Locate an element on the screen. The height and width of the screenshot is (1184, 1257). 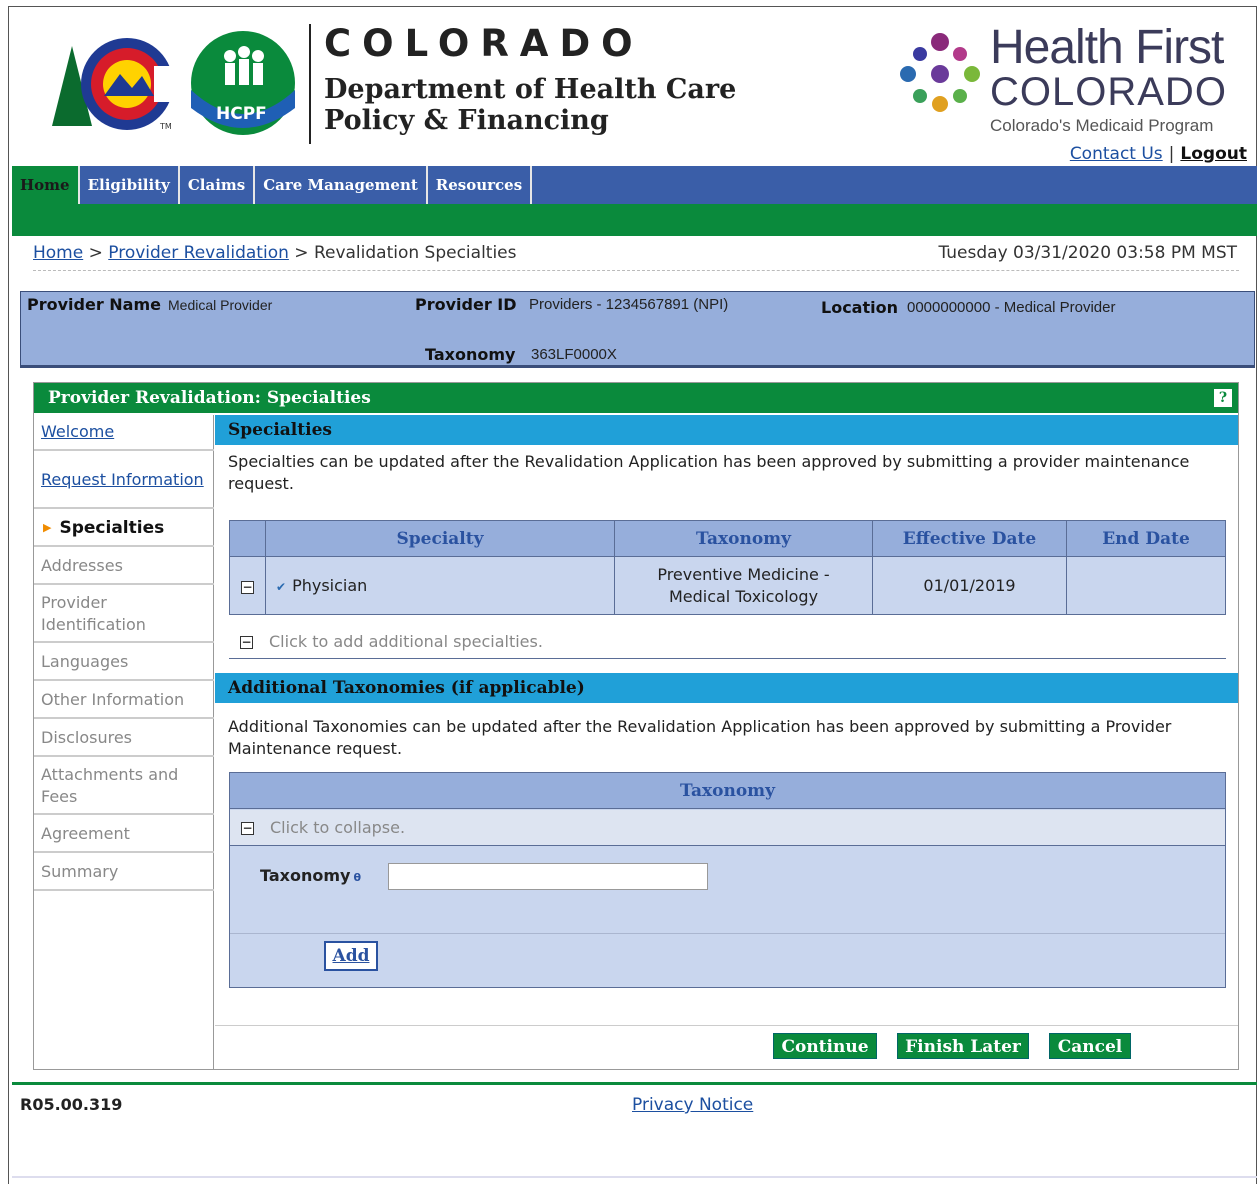
nav-home: Home is located at coordinates (46, 185).